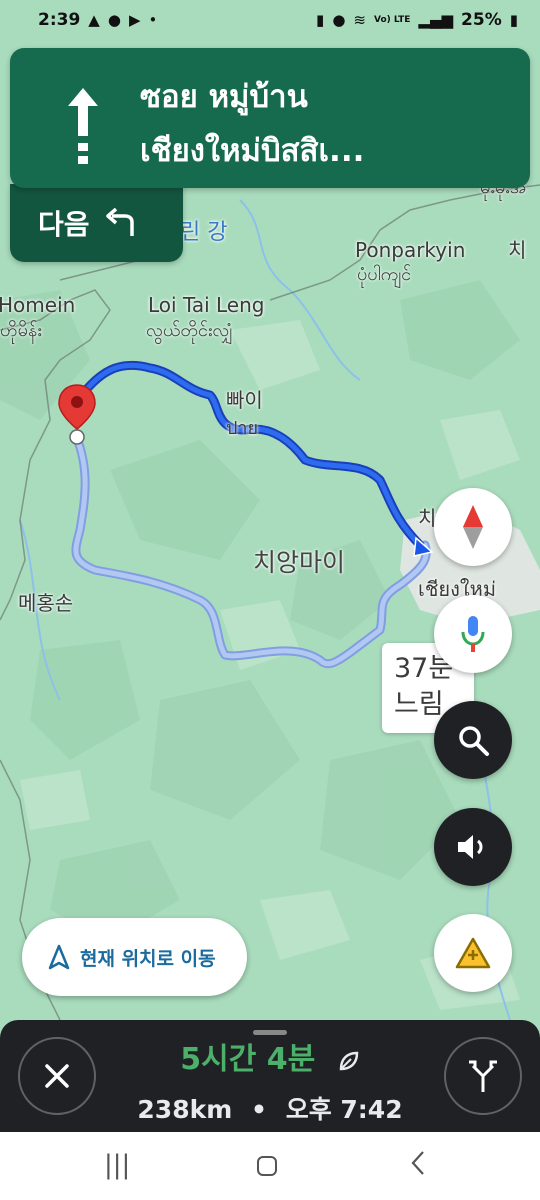 This screenshot has height=1200, width=540. What do you see at coordinates (21, 330) in the screenshot?
I see `map-label-homein-my: ဟိုမိန်း` at bounding box center [21, 330].